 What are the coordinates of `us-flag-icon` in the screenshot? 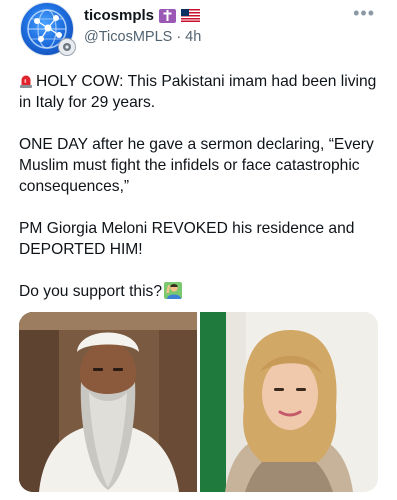 It's located at (191, 15).